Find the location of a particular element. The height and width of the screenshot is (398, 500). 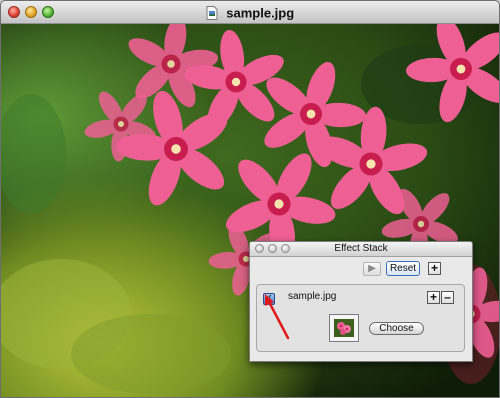

layer-name: sample.jpg is located at coordinates (312, 296).